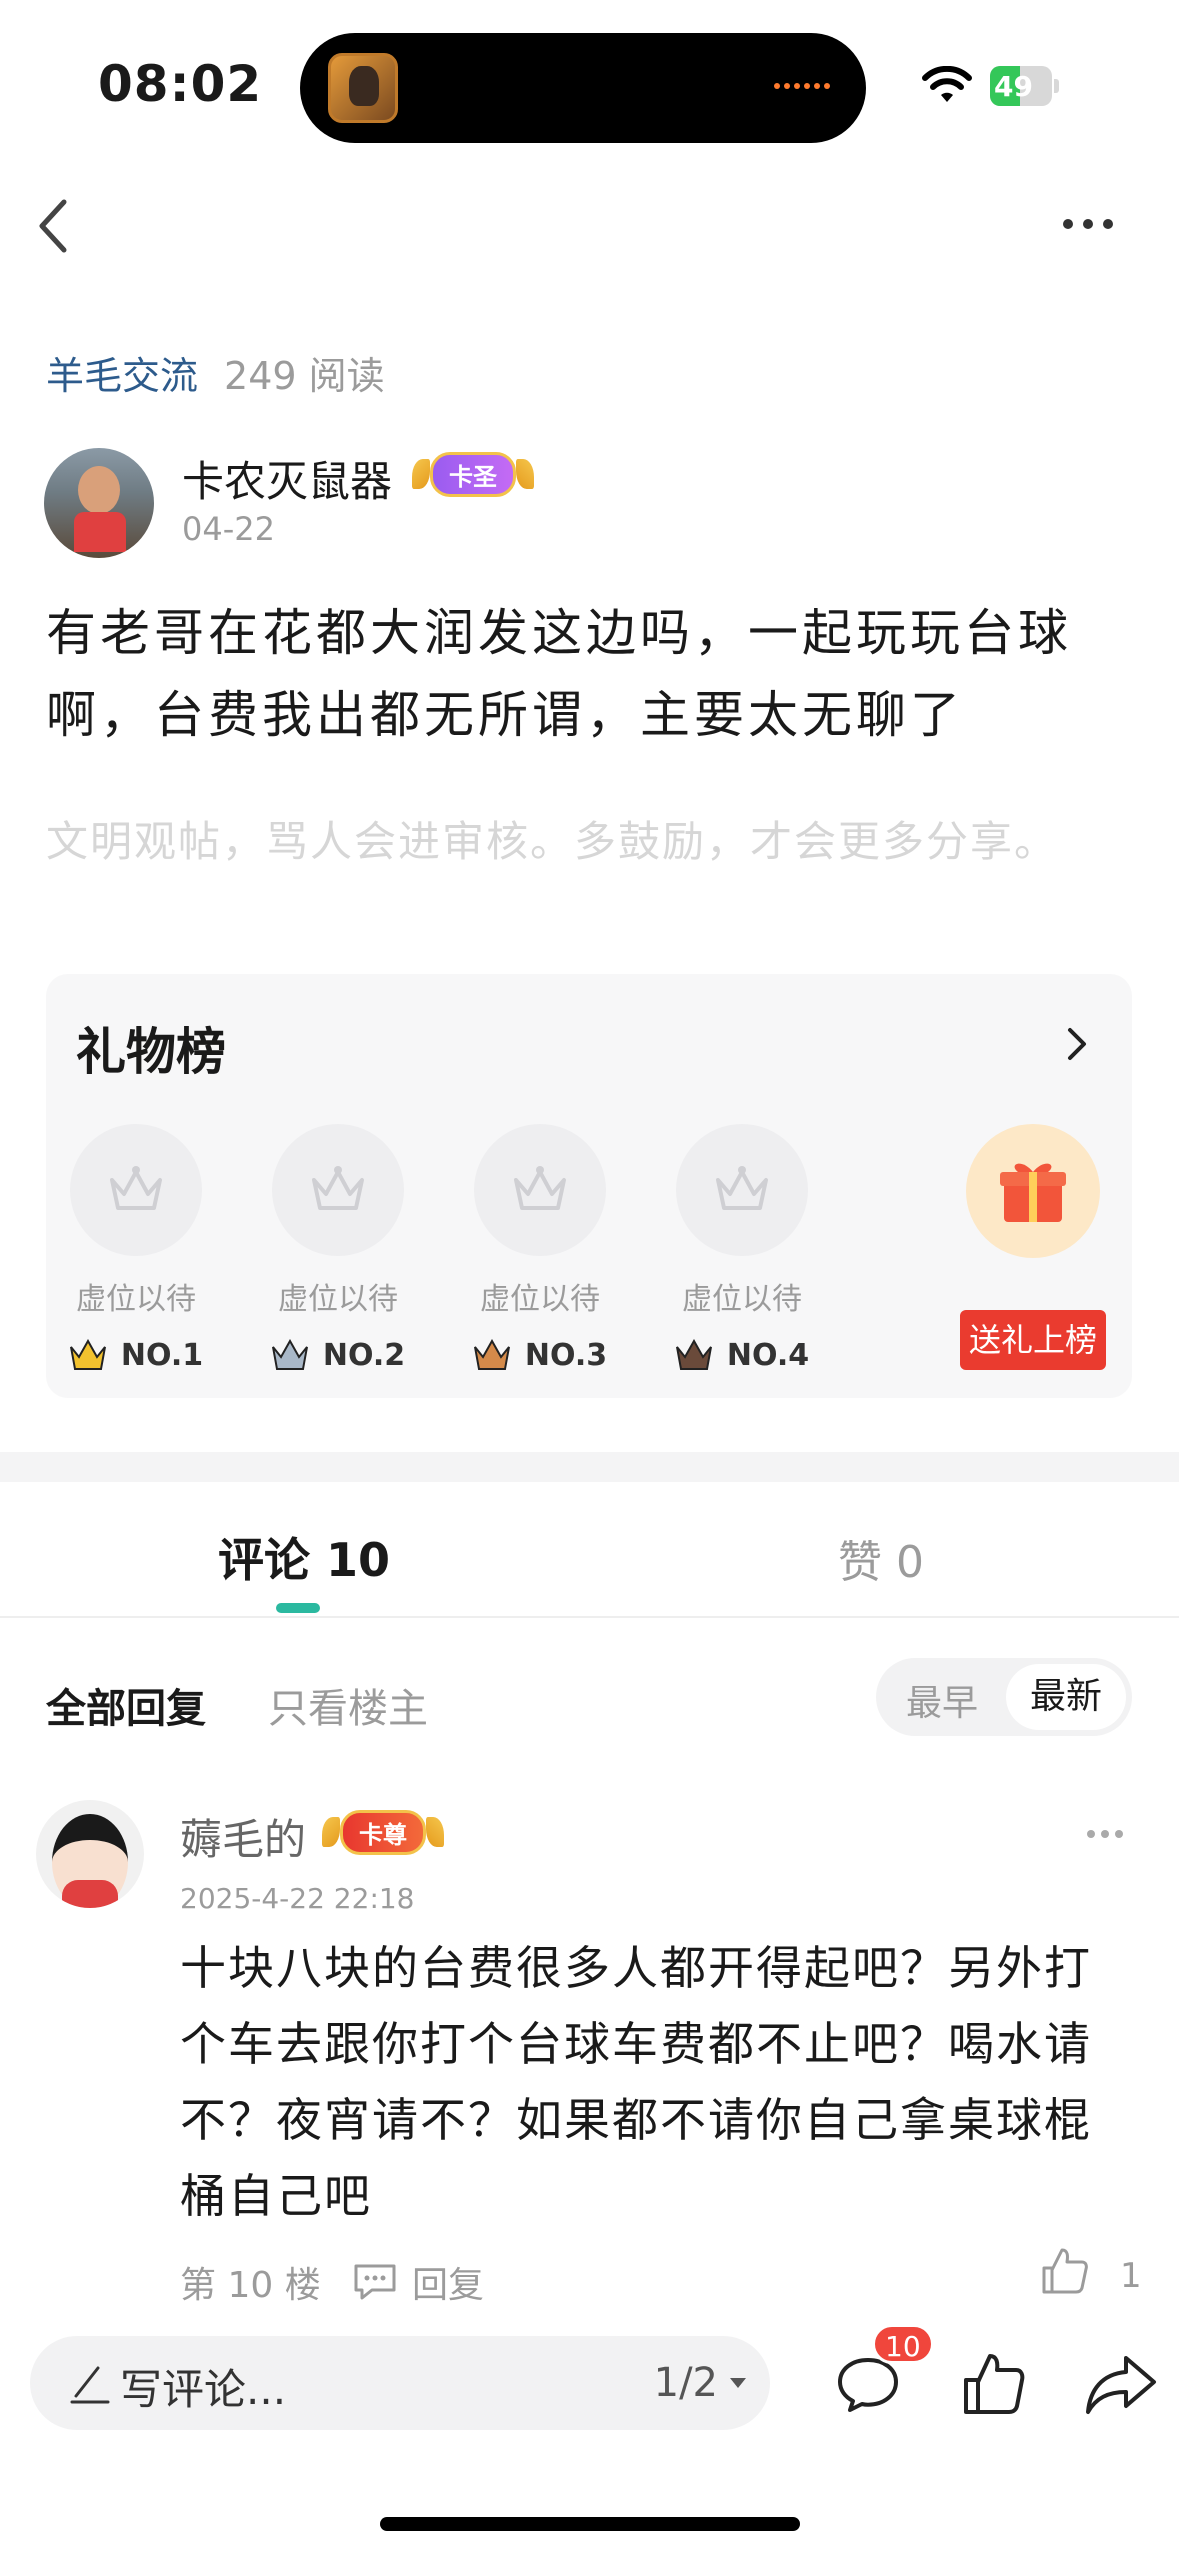  What do you see at coordinates (881, 1558) in the screenshot?
I see `tab-likes: 赞 0` at bounding box center [881, 1558].